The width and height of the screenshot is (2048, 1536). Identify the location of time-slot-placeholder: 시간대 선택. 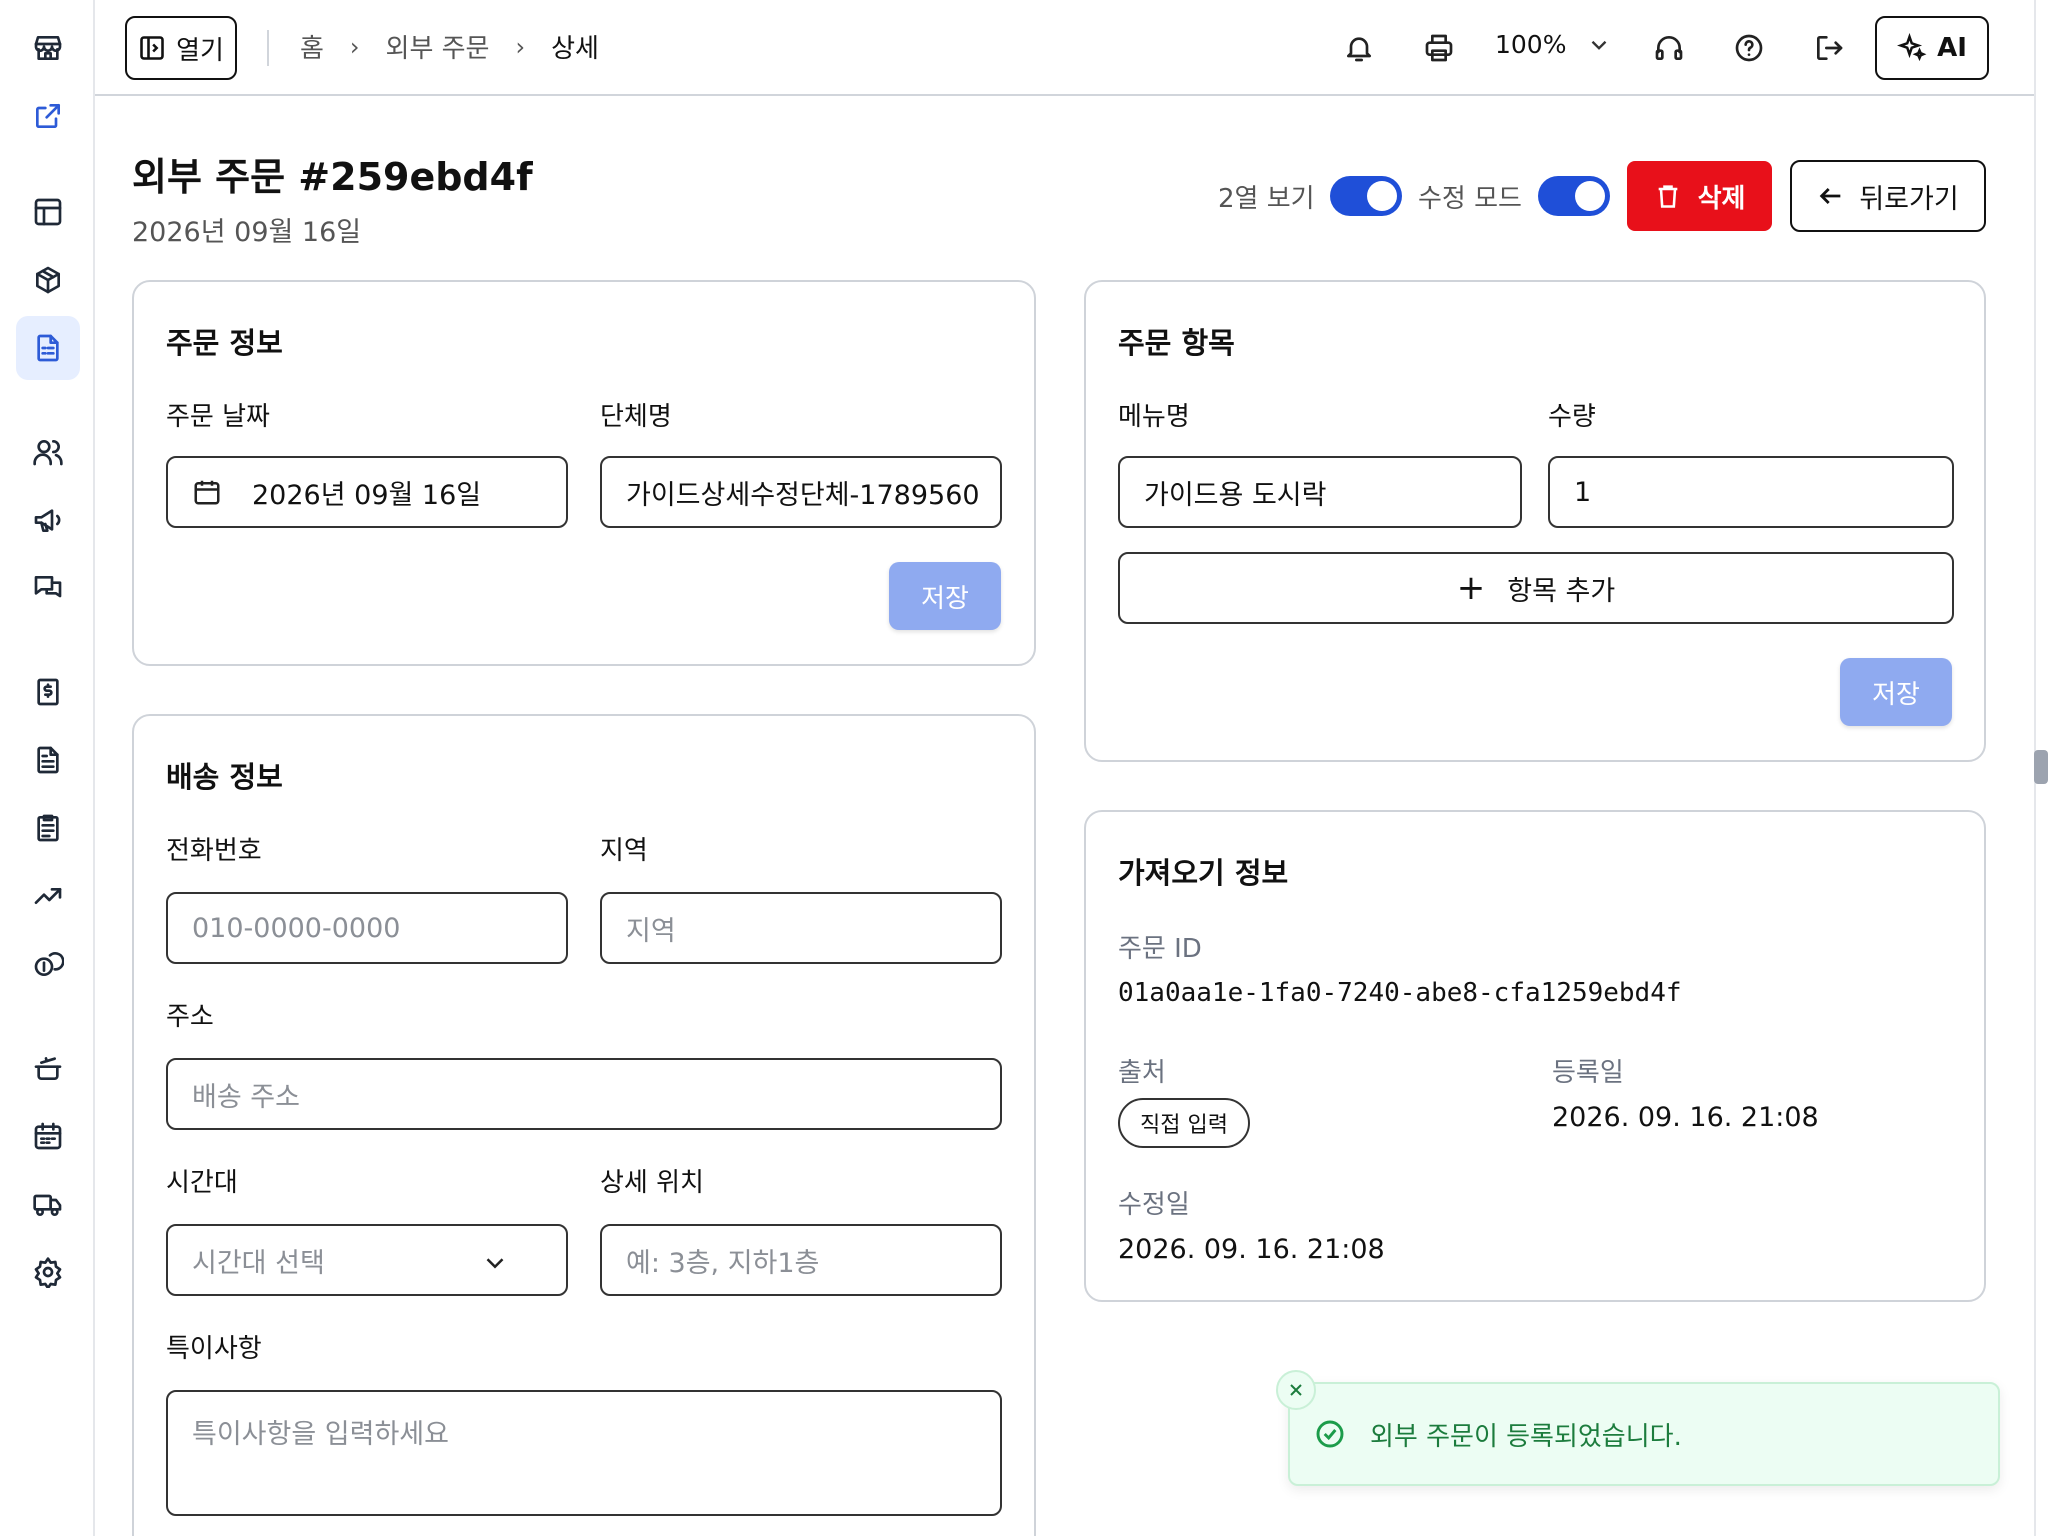
(258, 1263).